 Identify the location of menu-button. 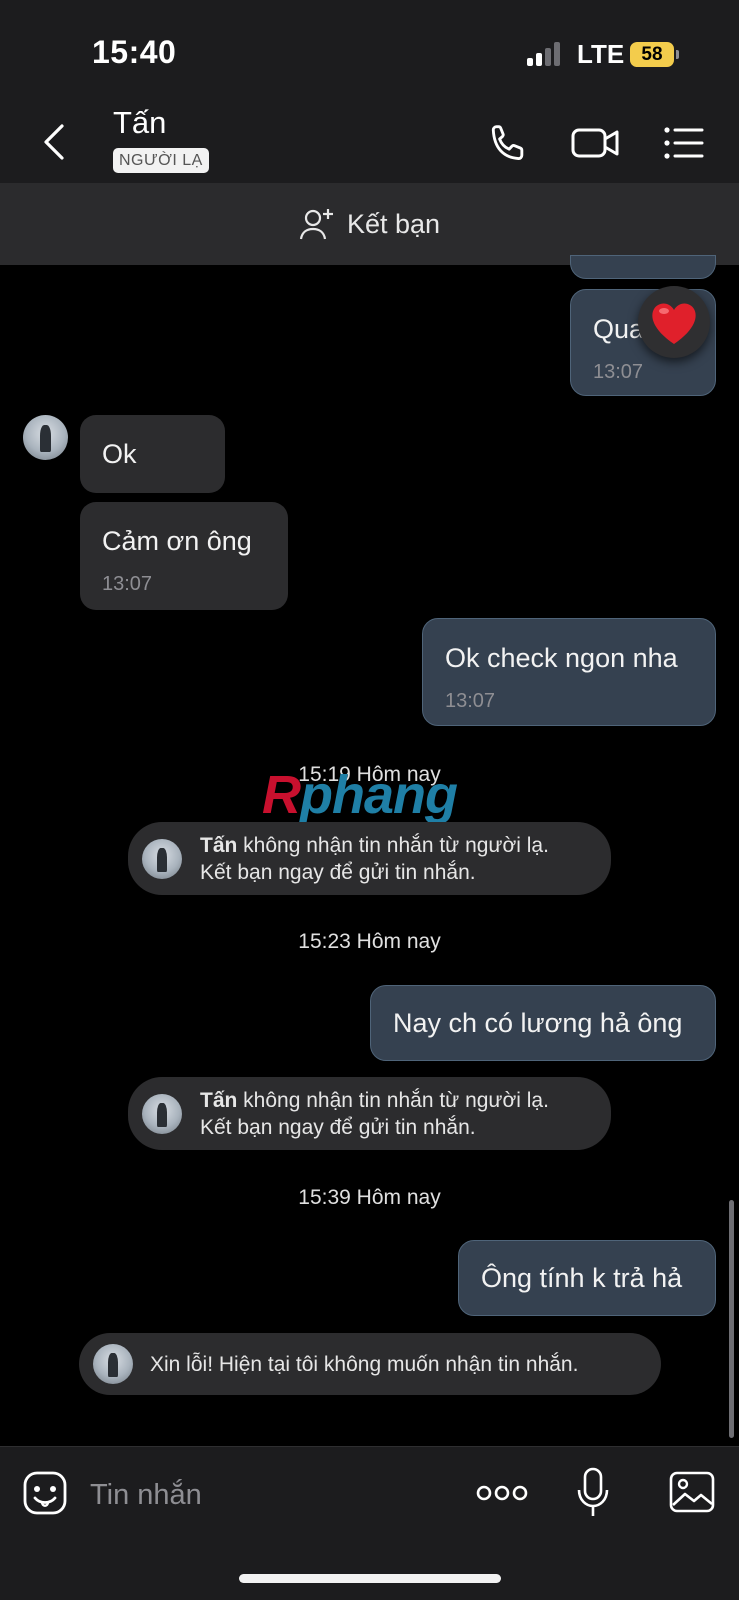
(683, 143).